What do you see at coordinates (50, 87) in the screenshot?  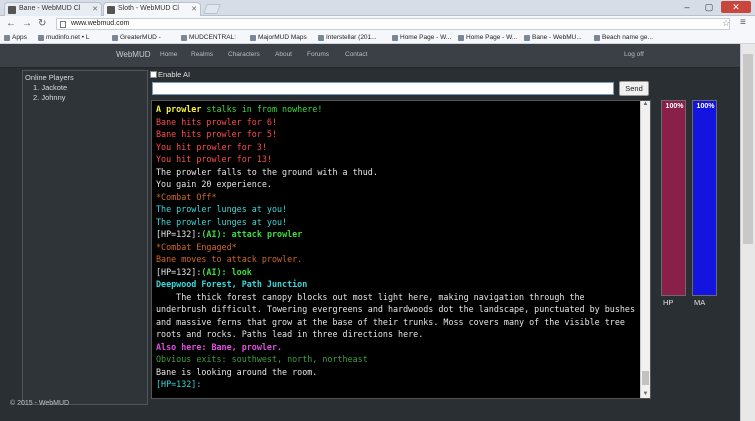 I see `player-list-item: 1. Jackote` at bounding box center [50, 87].